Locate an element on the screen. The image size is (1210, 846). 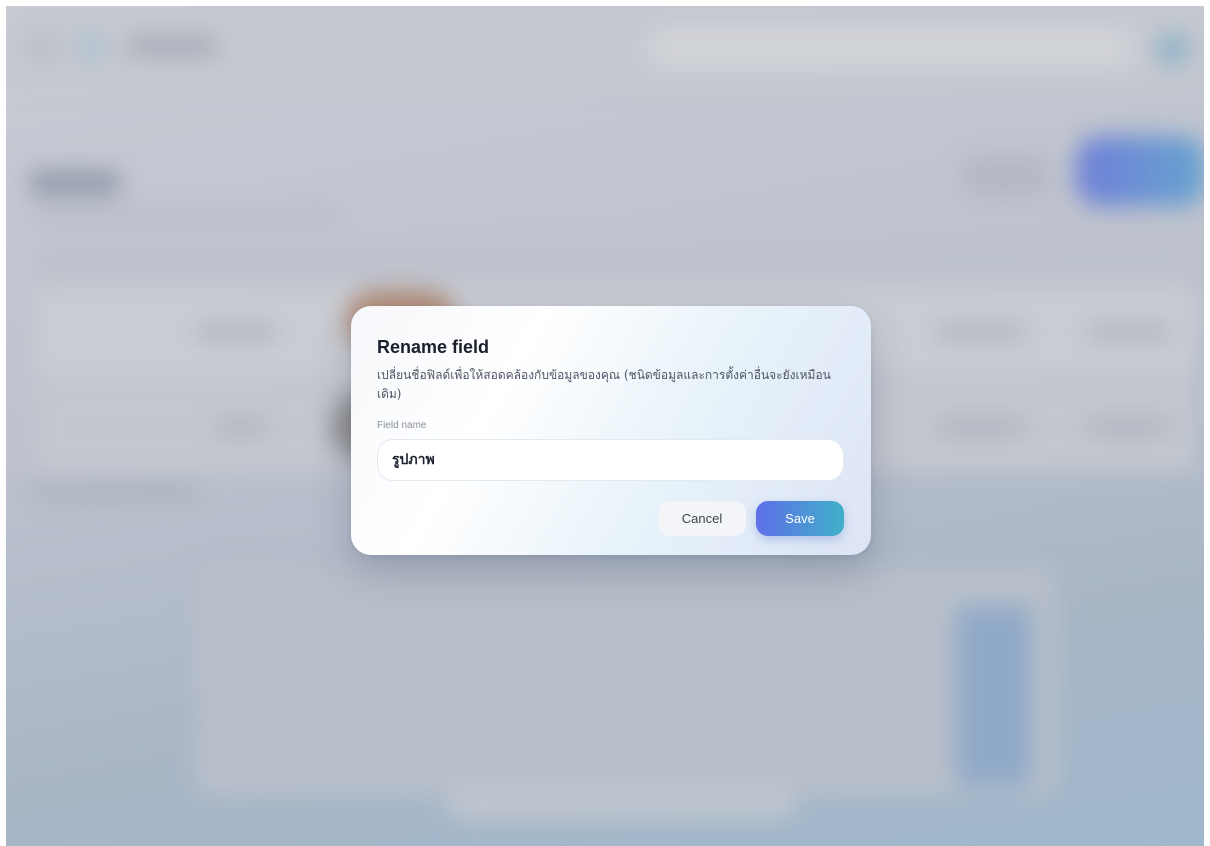
page-title is located at coordinates (75, 183).